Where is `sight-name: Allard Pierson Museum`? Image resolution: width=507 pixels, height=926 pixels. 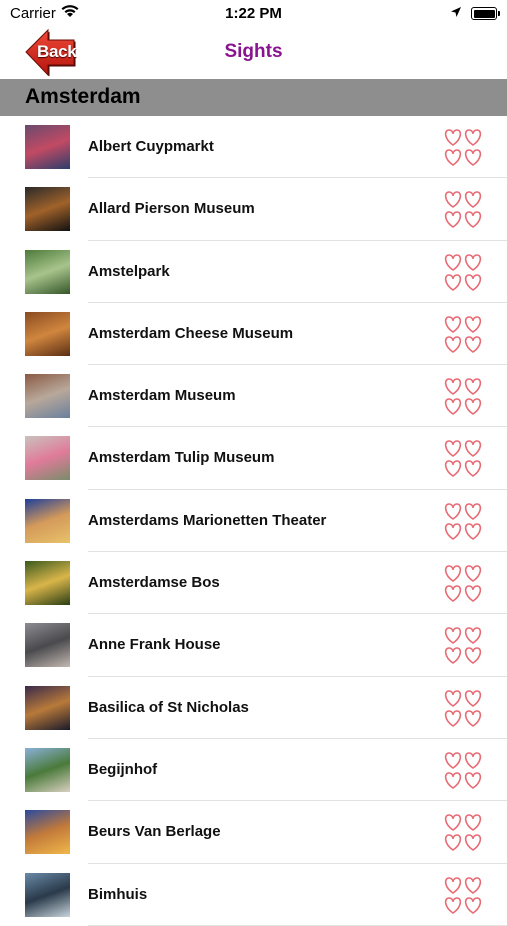
sight-name: Allard Pierson Museum is located at coordinates (171, 209).